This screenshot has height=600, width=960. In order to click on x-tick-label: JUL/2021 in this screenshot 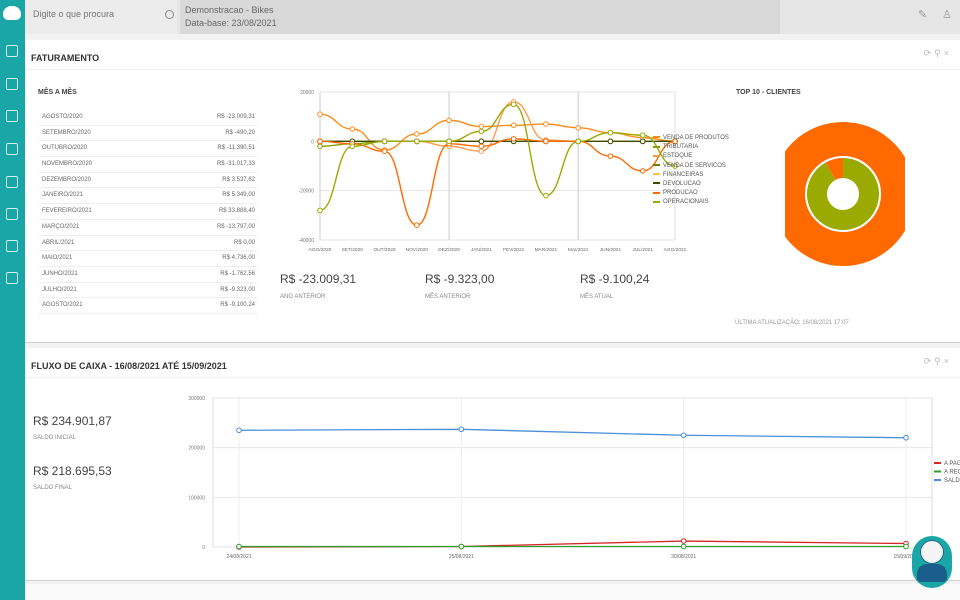, I will do `click(642, 250)`.